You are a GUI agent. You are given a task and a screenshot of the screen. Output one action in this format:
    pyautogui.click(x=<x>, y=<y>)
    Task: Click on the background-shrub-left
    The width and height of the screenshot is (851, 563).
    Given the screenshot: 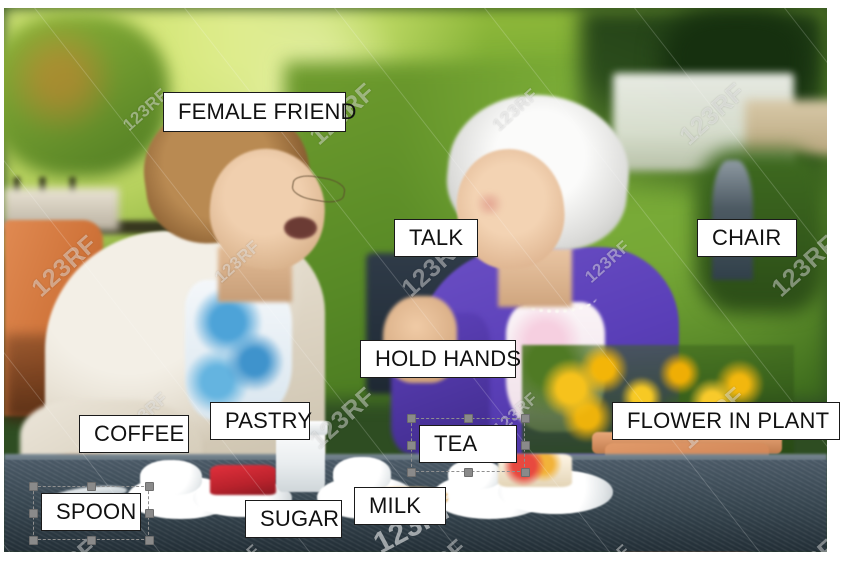 What is the action you would take?
    pyautogui.click(x=86, y=95)
    